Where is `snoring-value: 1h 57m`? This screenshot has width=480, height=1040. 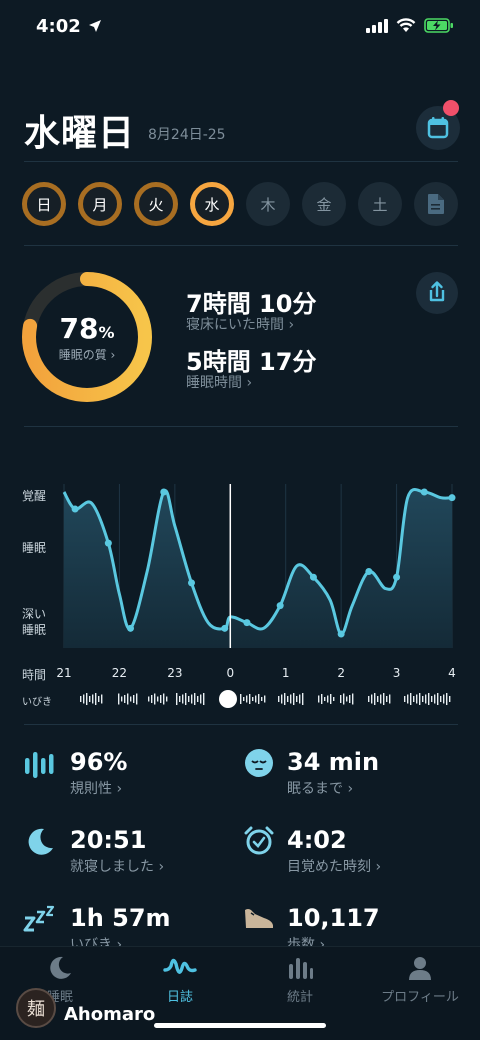 snoring-value: 1h 57m is located at coordinates (120, 918).